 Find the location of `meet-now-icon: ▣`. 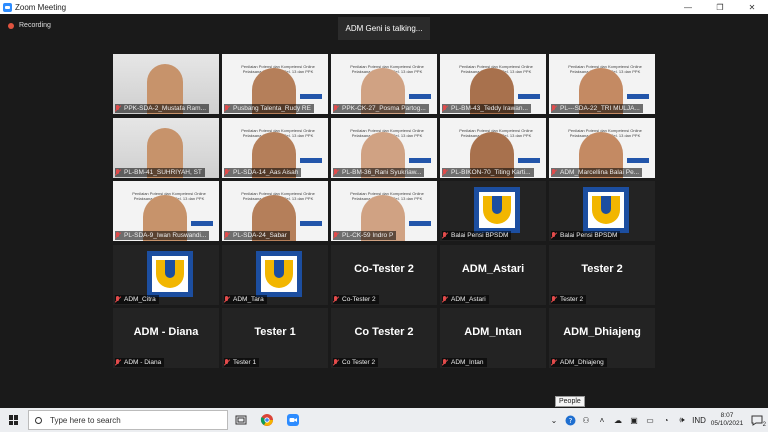

meet-now-icon: ▣ is located at coordinates (634, 420).